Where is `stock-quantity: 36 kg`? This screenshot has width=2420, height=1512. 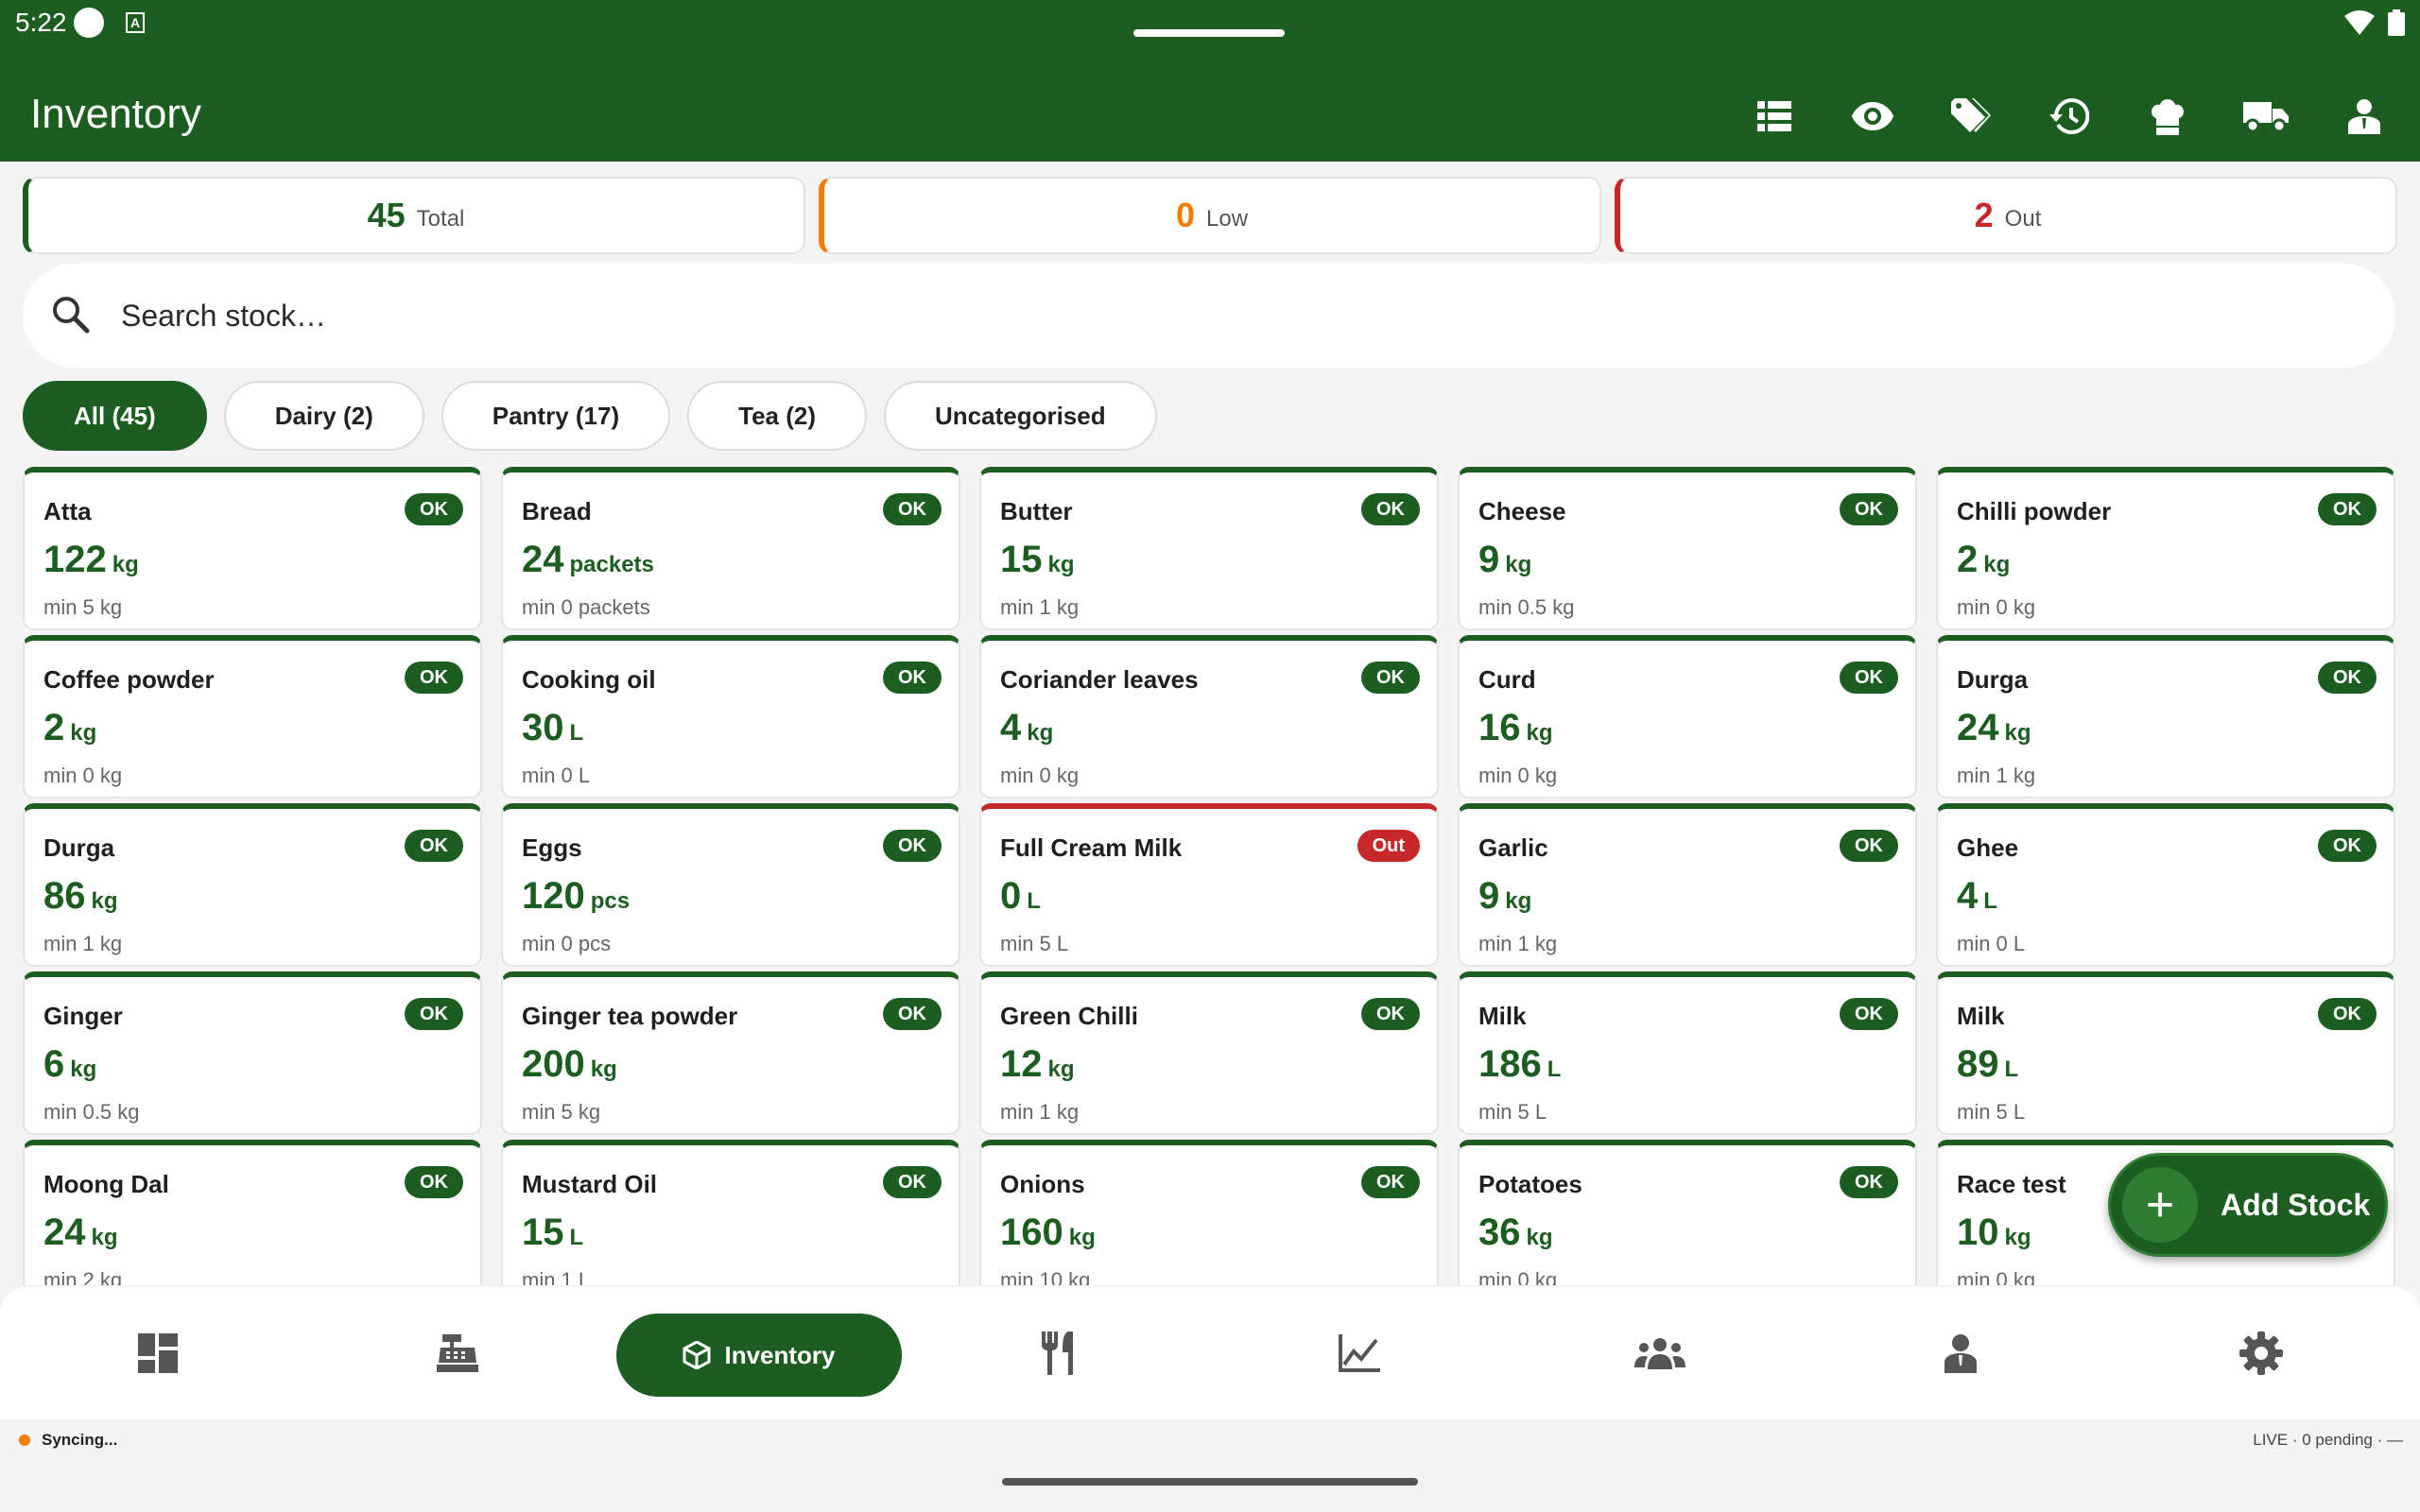 stock-quantity: 36 kg is located at coordinates (1516, 1232).